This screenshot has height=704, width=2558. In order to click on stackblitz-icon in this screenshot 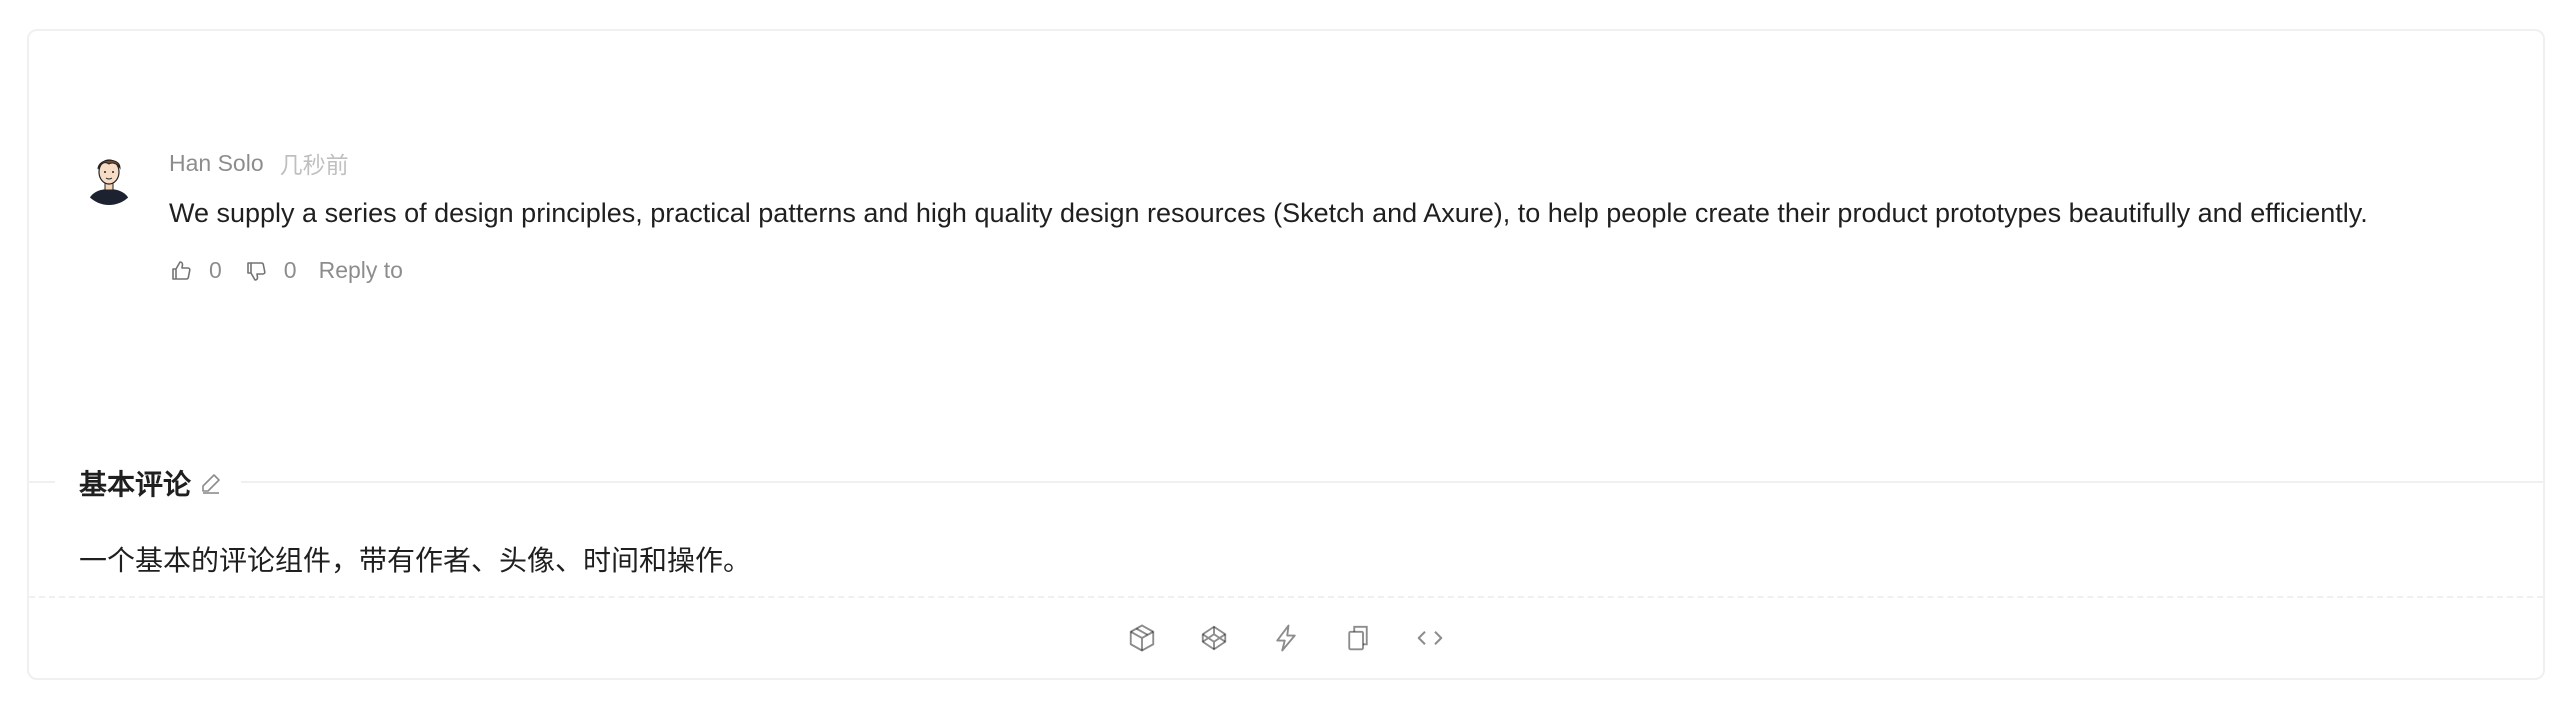, I will do `click(1286, 638)`.